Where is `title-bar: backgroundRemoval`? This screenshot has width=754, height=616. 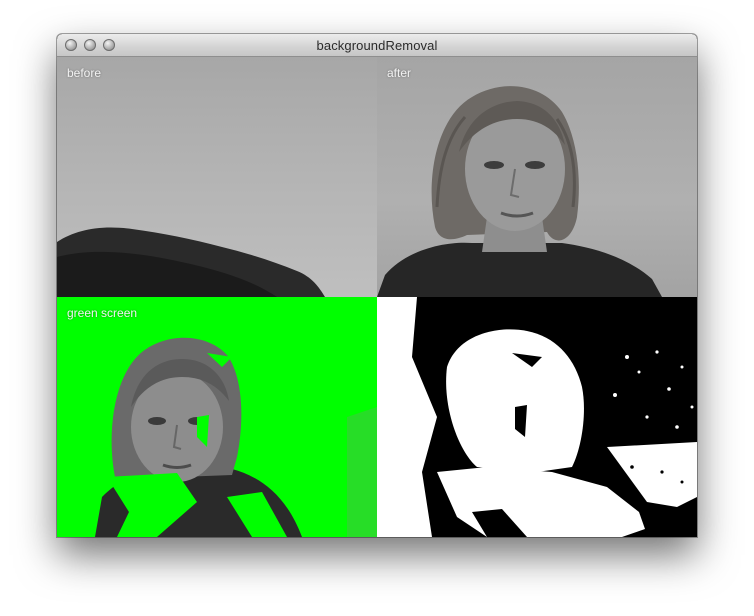 title-bar: backgroundRemoval is located at coordinates (377, 45).